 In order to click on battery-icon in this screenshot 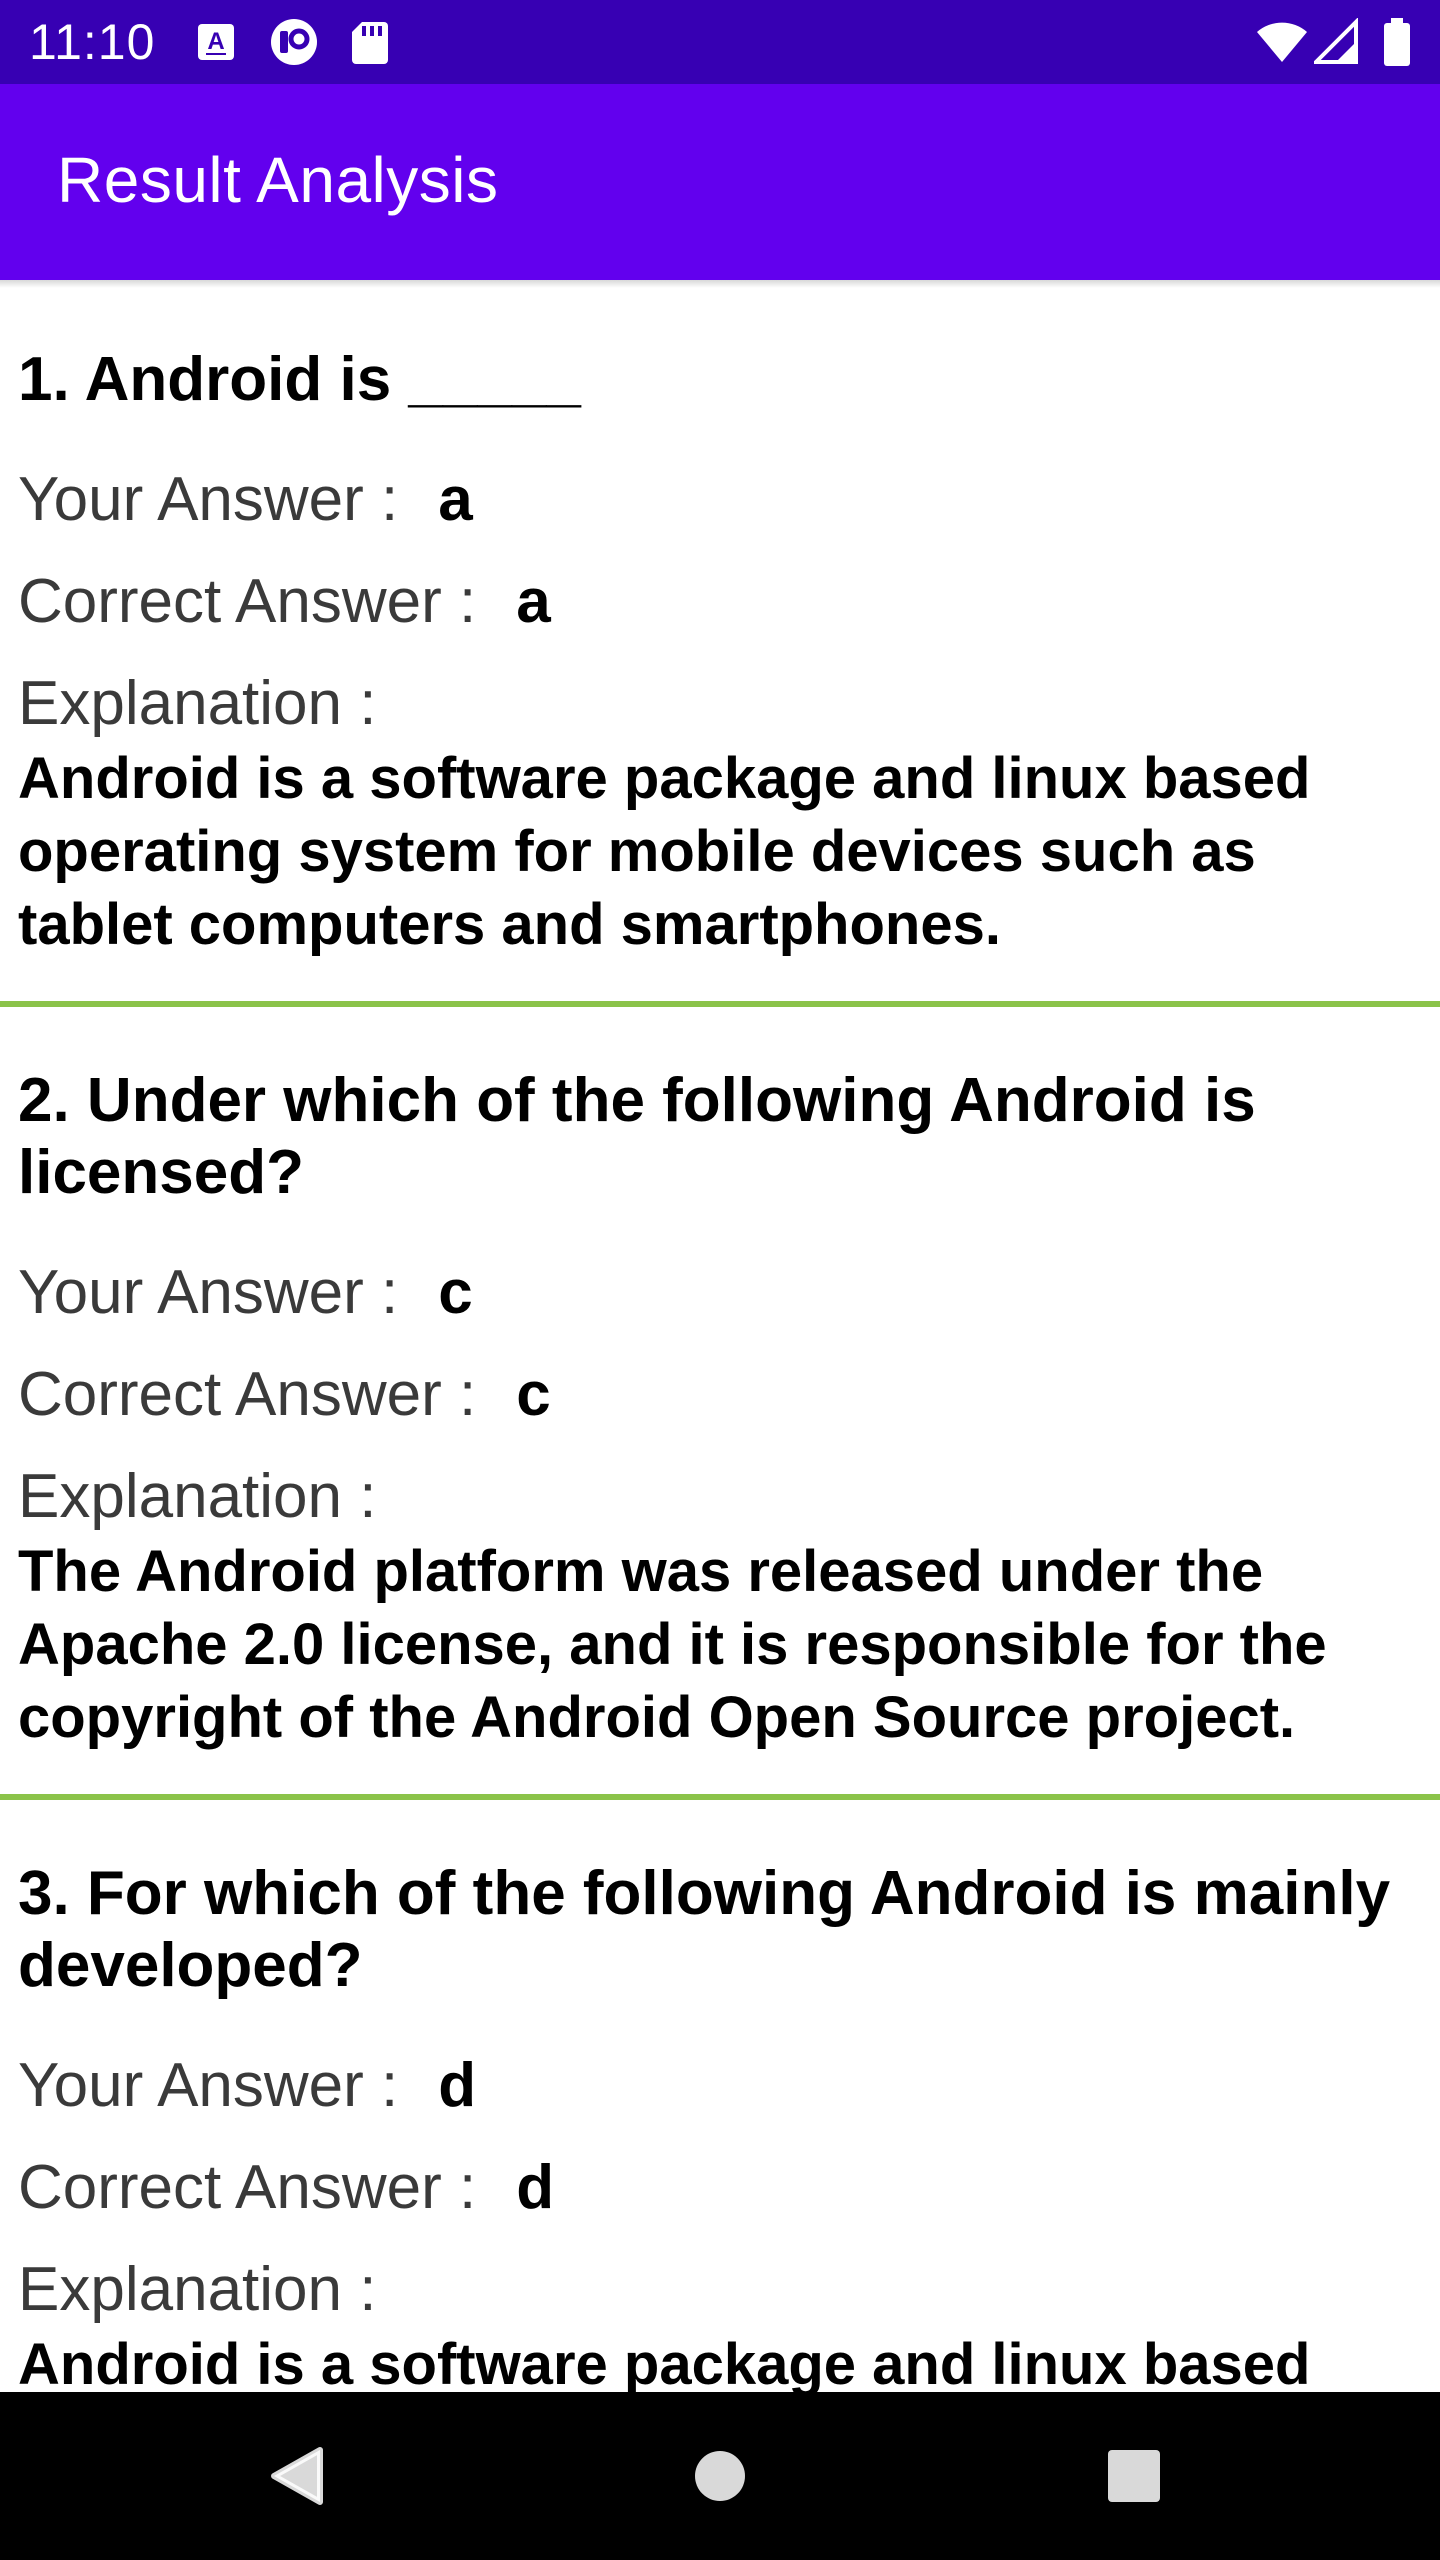, I will do `click(1397, 42)`.